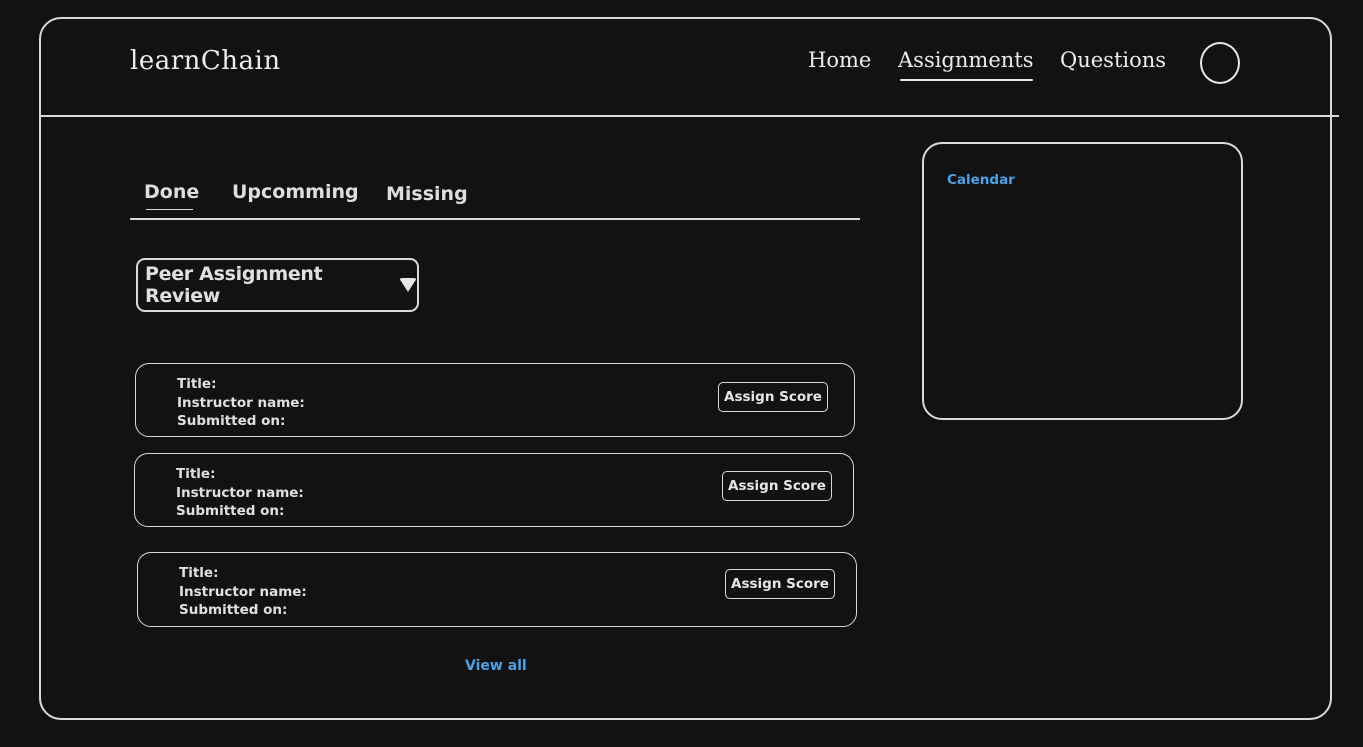  Describe the element at coordinates (234, 285) in the screenshot. I see `dropdown-label: Peer Assignment Review` at that location.